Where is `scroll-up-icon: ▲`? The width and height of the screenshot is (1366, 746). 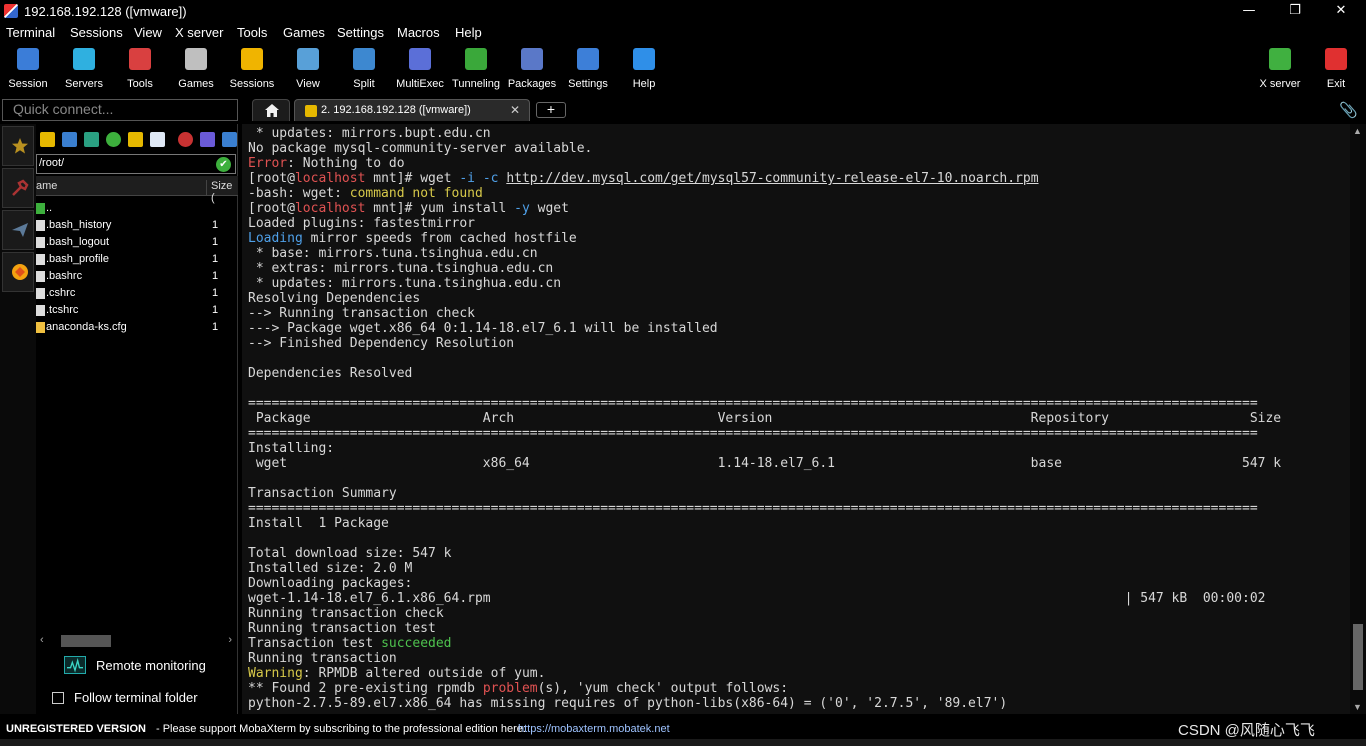 scroll-up-icon: ▲ is located at coordinates (1357, 131).